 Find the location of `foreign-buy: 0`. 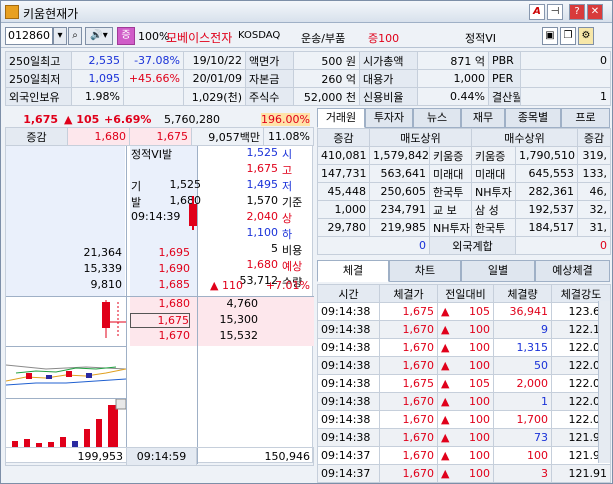

foreign-buy: 0 is located at coordinates (563, 245).